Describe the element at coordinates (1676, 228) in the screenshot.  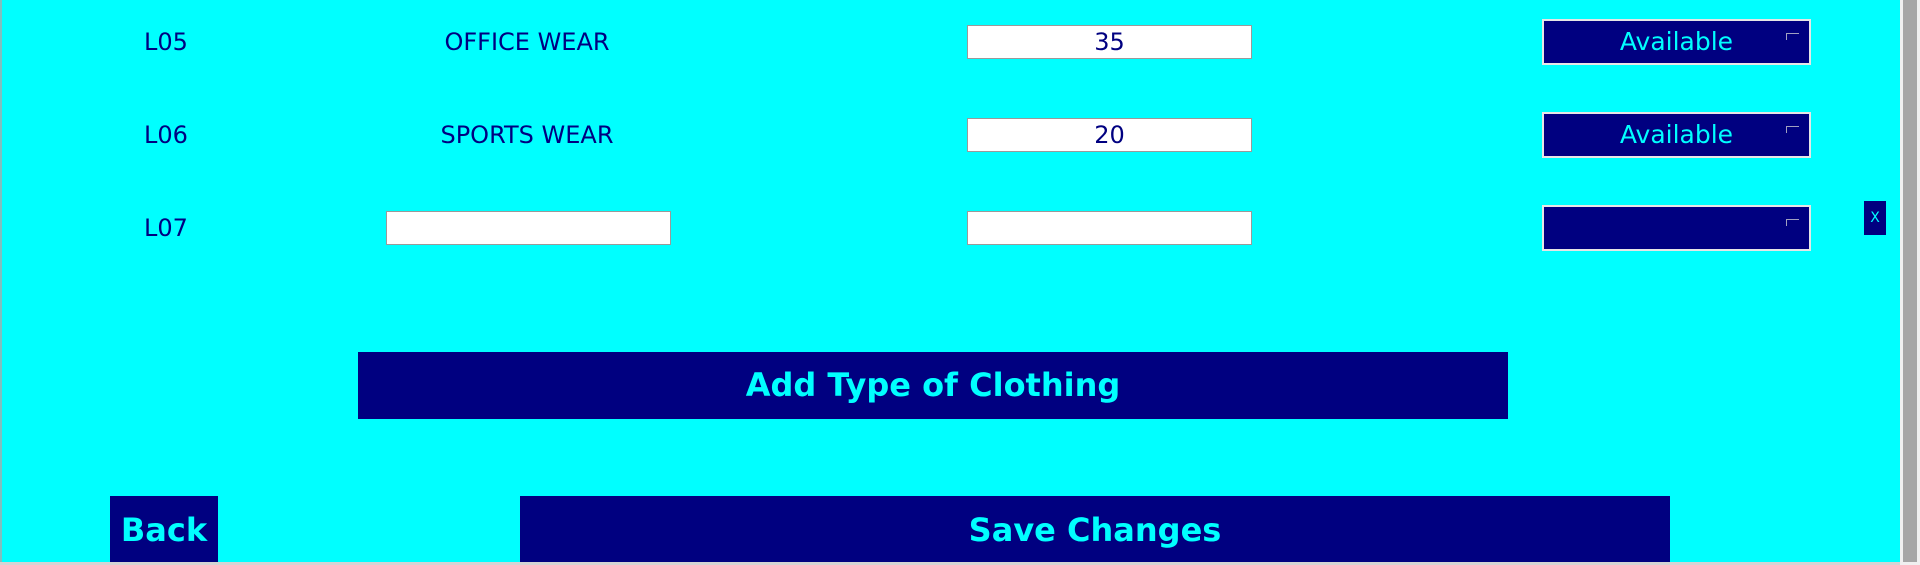
I see `status-select` at that location.